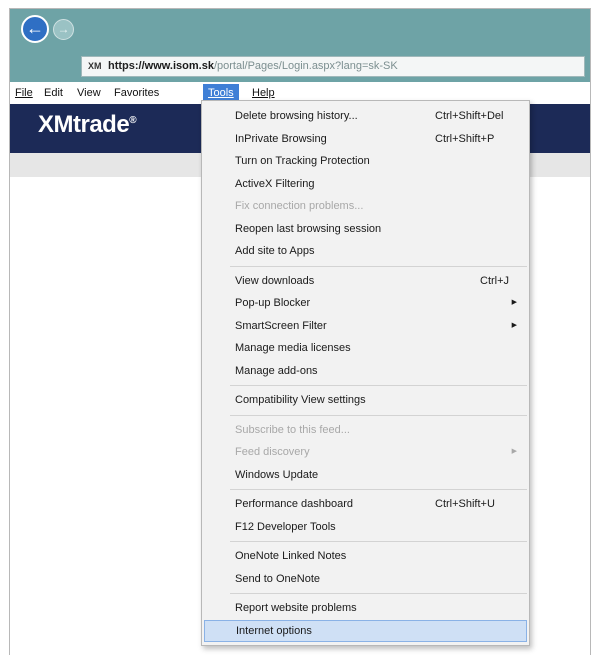  I want to click on back-button: ←, so click(35, 29).